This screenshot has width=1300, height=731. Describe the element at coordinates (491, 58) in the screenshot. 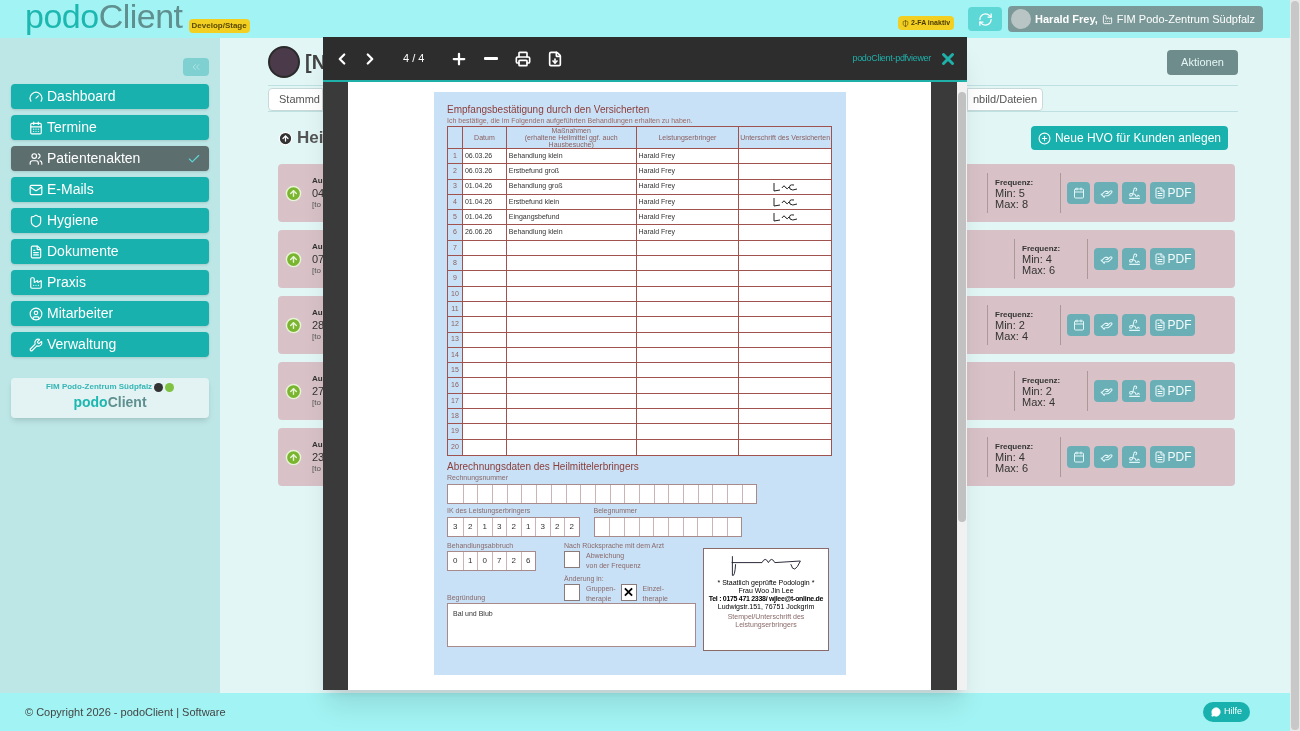

I see `minus-icon` at that location.